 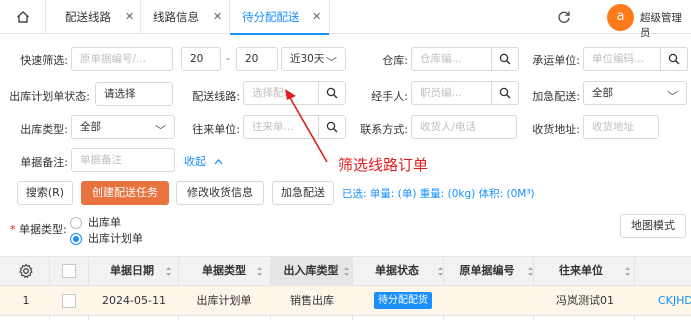 I want to click on status-badge: 待分配配货, so click(x=403, y=300).